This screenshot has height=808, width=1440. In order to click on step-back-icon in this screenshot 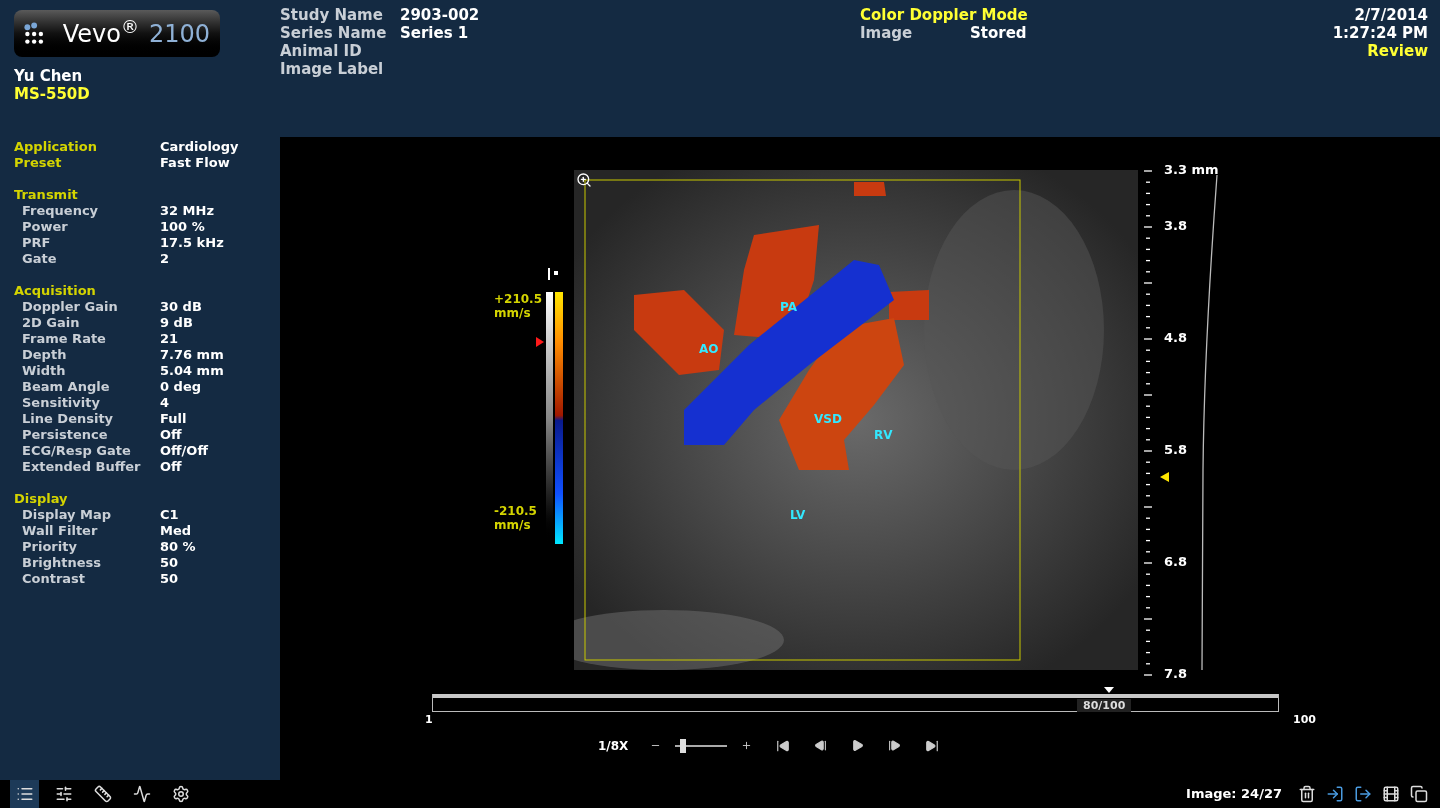, I will do `click(821, 745)`.